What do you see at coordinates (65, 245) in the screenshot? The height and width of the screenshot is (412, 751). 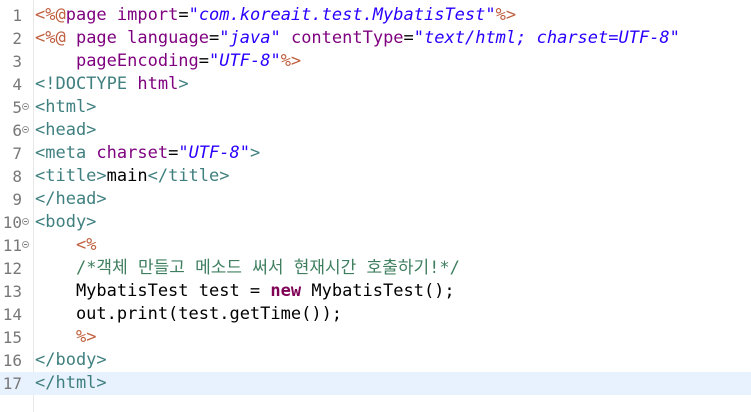 I see `code-text: <%` at bounding box center [65, 245].